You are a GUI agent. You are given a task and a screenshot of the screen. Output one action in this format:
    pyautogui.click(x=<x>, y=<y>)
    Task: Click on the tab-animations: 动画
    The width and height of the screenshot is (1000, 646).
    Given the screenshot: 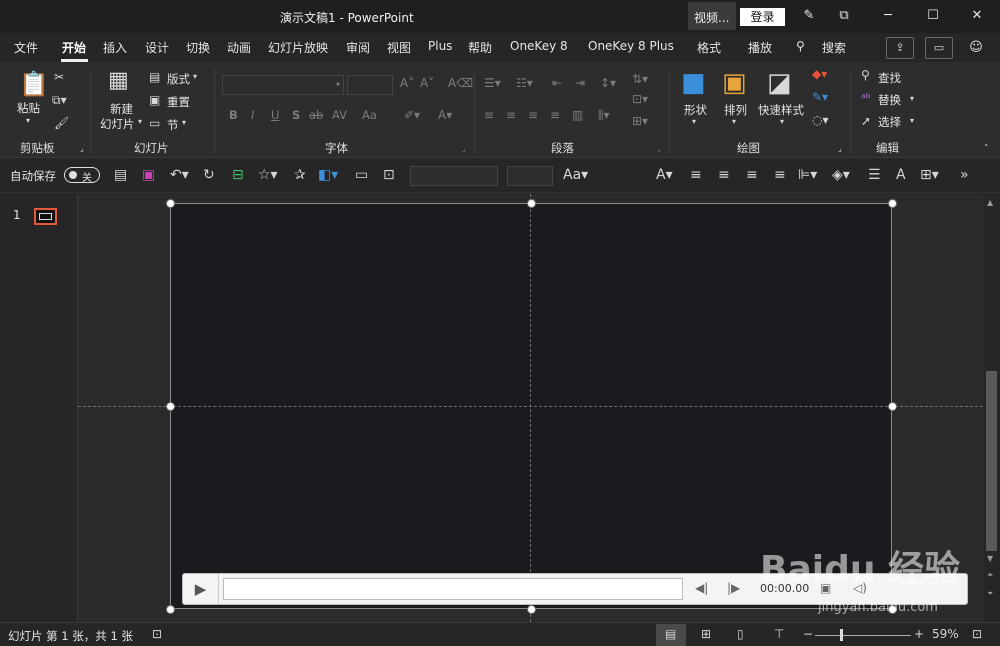 What is the action you would take?
    pyautogui.click(x=239, y=47)
    